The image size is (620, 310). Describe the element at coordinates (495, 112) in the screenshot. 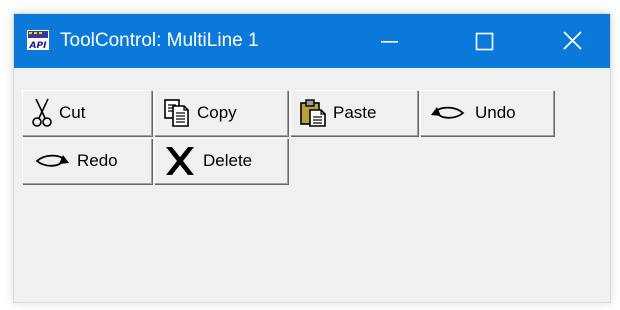

I see `undo-label: Undo` at that location.